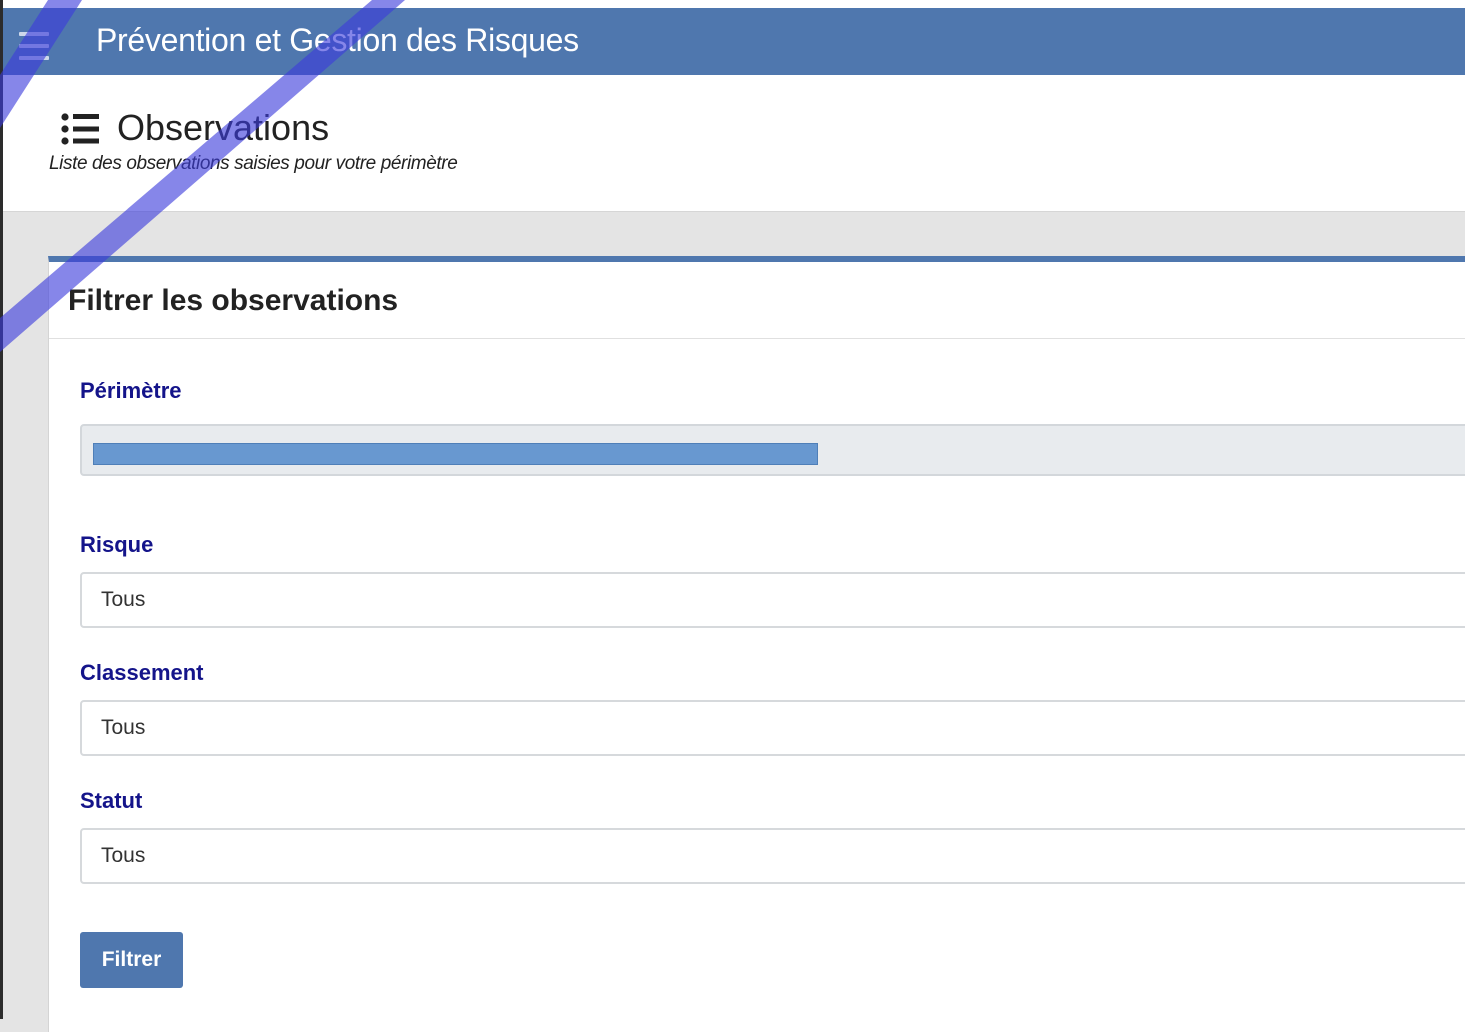  Describe the element at coordinates (123, 727) in the screenshot. I see `classement-select-value: Tous` at that location.